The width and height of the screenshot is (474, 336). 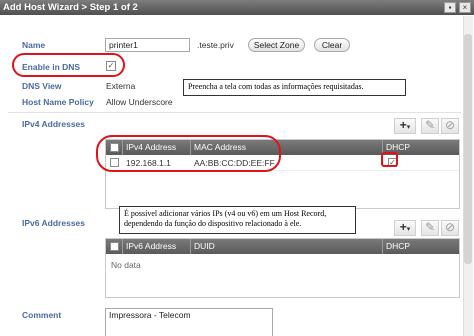 I want to click on ipv6-grid-header: IPv6 Address DUID DHCP, so click(x=282, y=246).